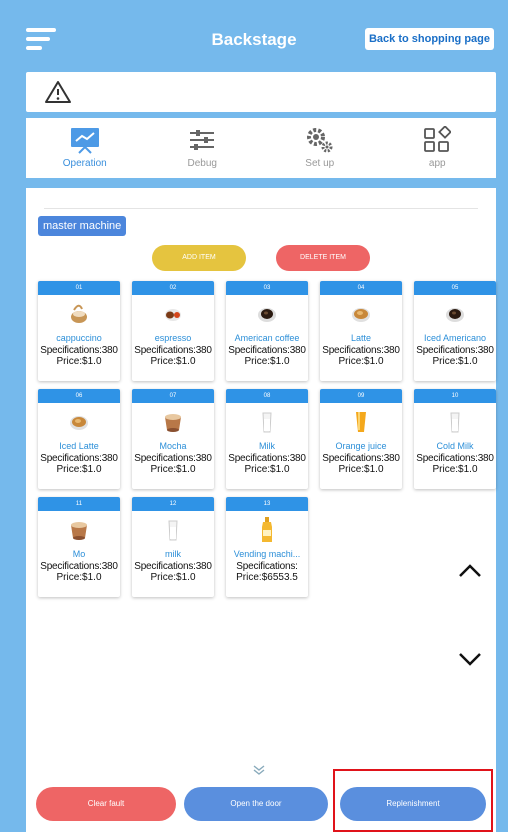 This screenshot has height=832, width=508. What do you see at coordinates (267, 396) in the screenshot?
I see `product-number: 08` at bounding box center [267, 396].